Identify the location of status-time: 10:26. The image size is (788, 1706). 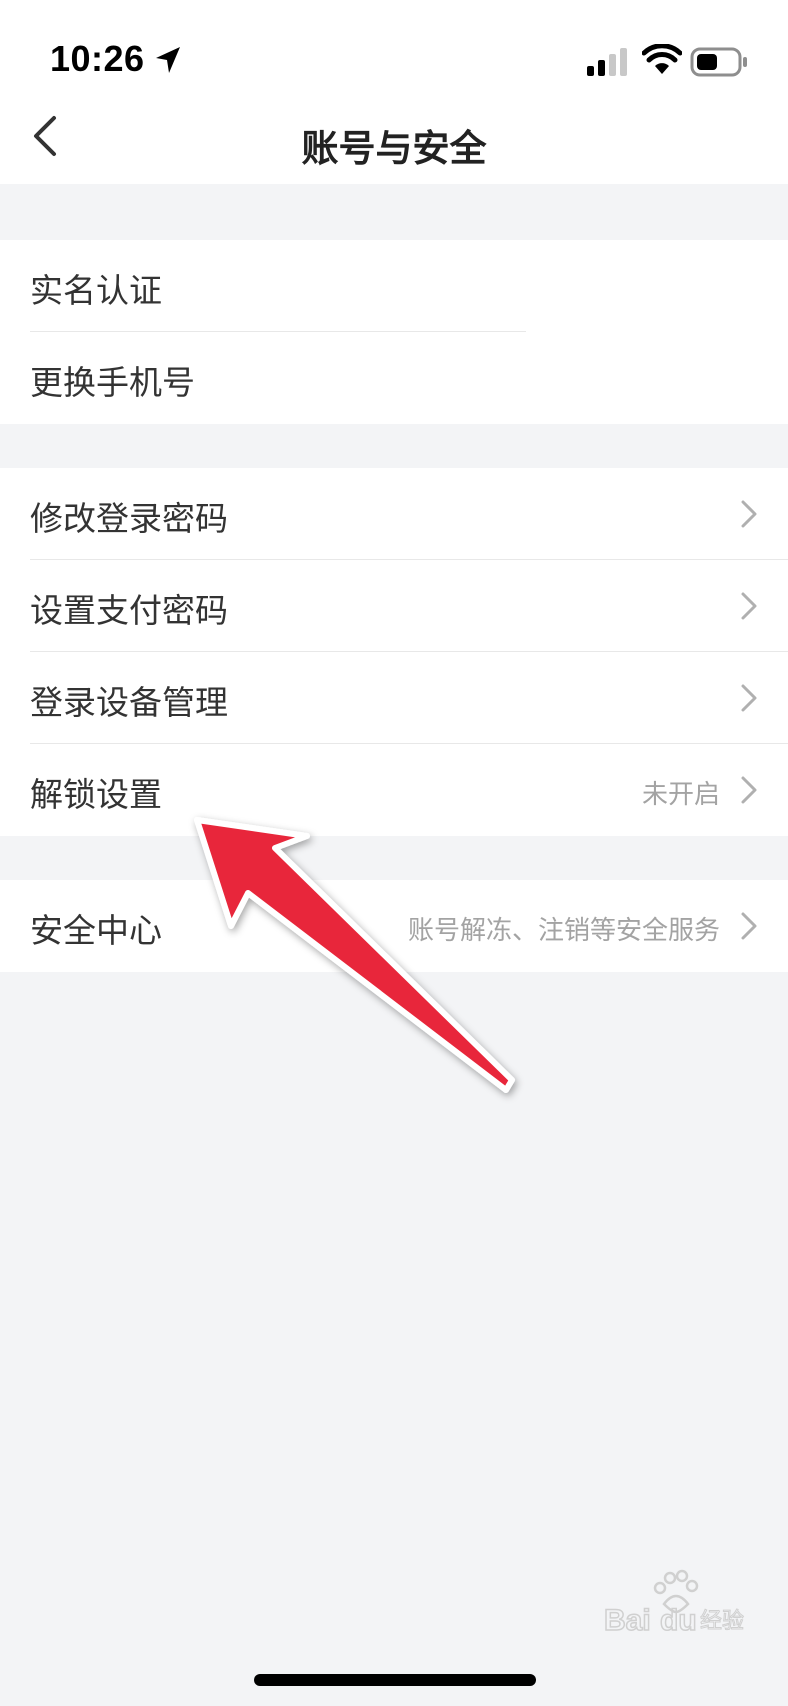
(97, 58).